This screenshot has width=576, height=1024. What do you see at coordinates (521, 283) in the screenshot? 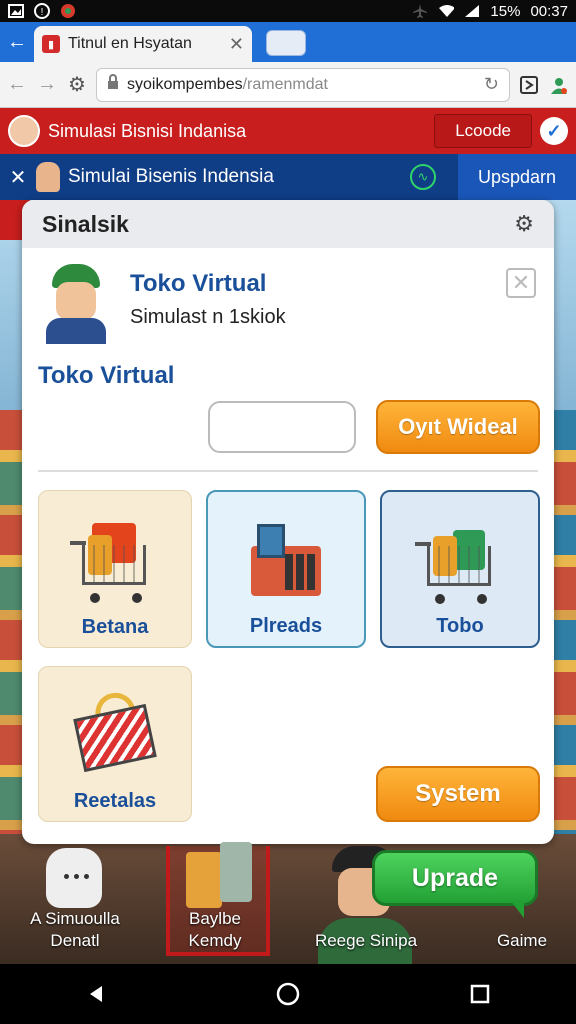
I see `close-box-icon: ✕` at bounding box center [521, 283].